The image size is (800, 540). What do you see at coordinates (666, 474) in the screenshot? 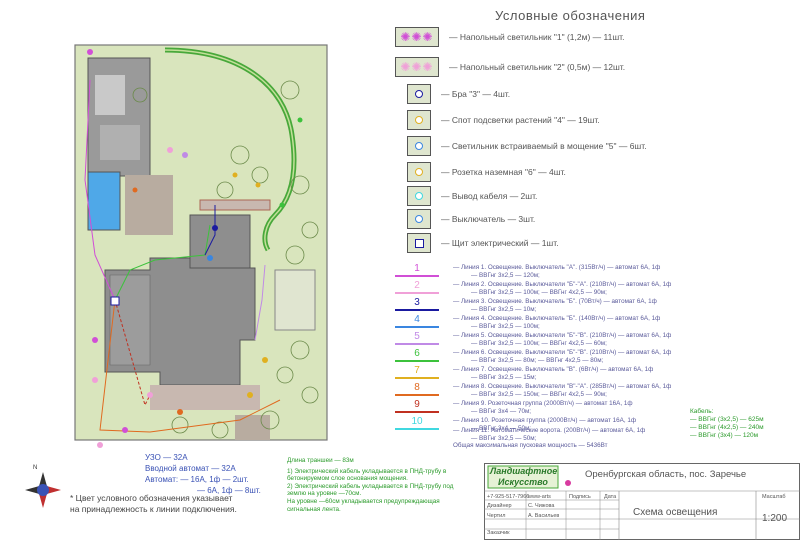
I see `project-location: Оренбургская область, пос. Заречье` at bounding box center [666, 474].